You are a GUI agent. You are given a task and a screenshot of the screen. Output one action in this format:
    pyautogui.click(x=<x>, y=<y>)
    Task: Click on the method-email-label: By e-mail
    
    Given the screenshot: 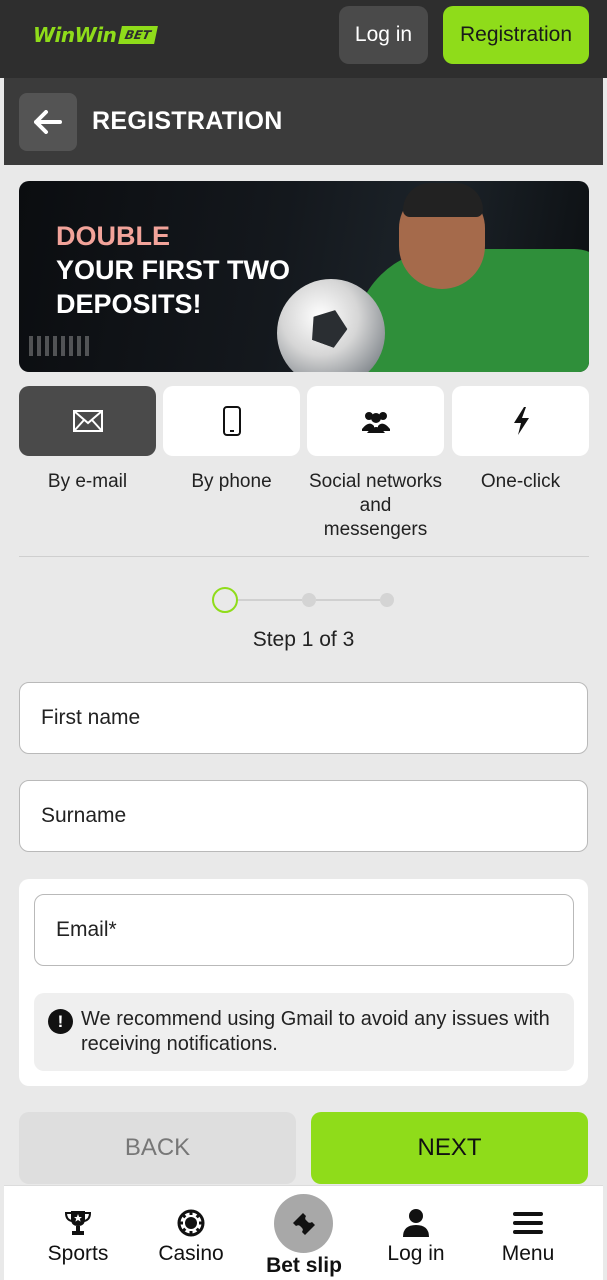 What is the action you would take?
    pyautogui.click(x=87, y=482)
    